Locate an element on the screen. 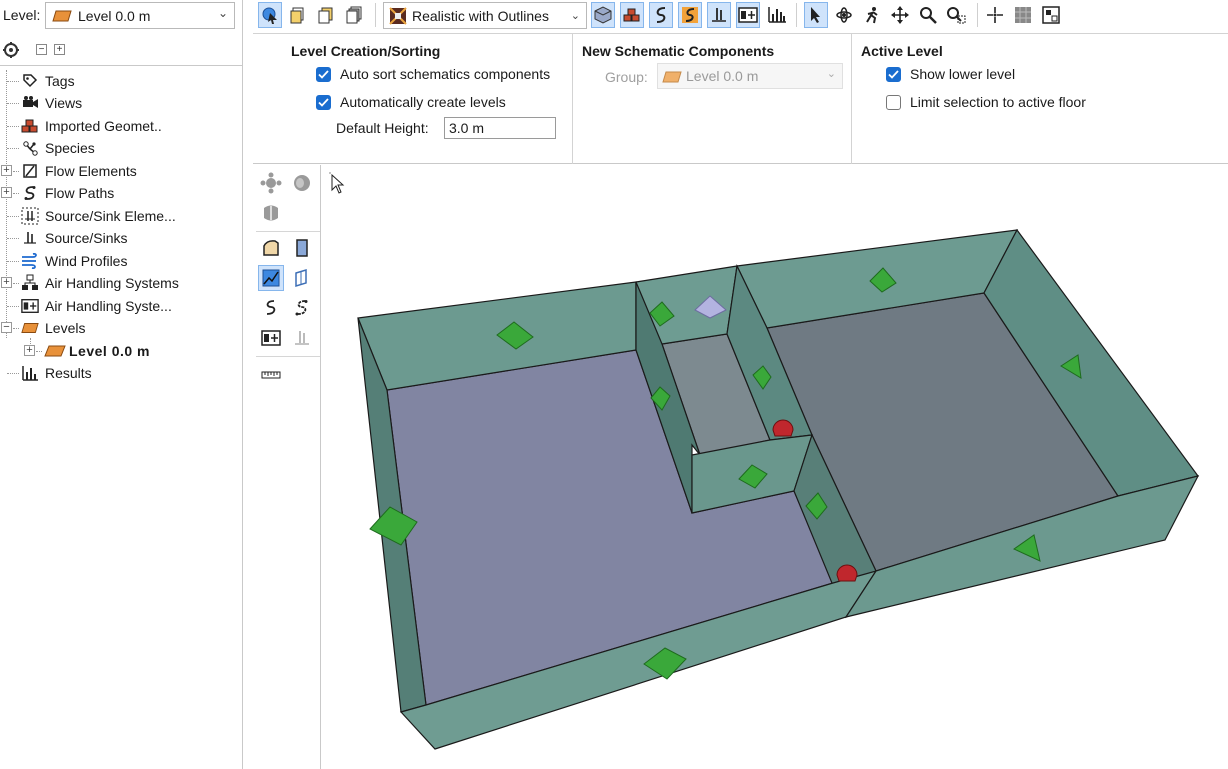 Image resolution: width=1228 pixels, height=769 pixels. measure-tool is located at coordinates (271, 375).